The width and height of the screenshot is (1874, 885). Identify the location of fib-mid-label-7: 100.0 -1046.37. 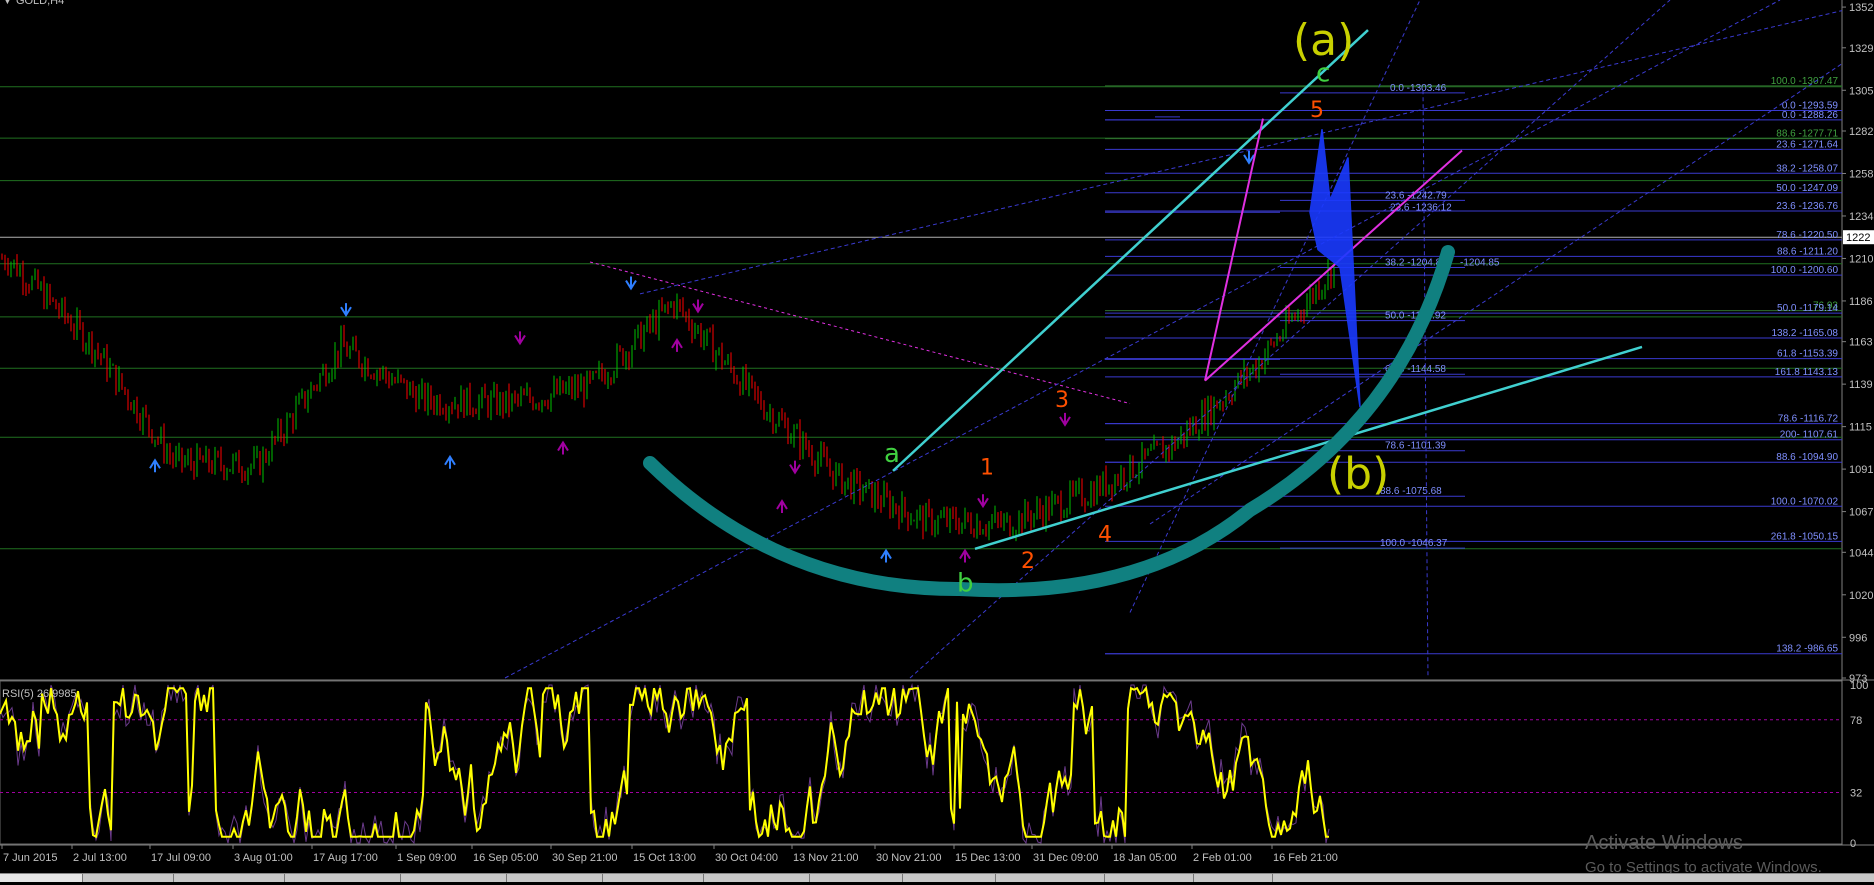
(1414, 543).